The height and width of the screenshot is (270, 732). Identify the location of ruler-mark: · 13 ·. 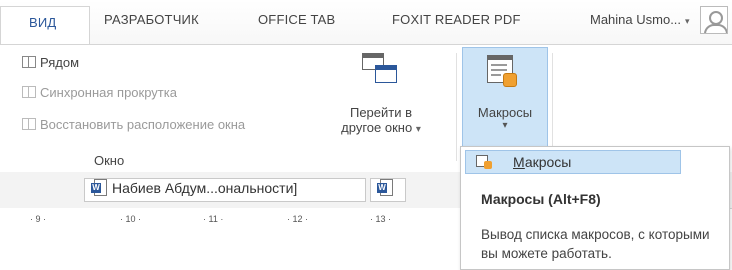
(381, 219).